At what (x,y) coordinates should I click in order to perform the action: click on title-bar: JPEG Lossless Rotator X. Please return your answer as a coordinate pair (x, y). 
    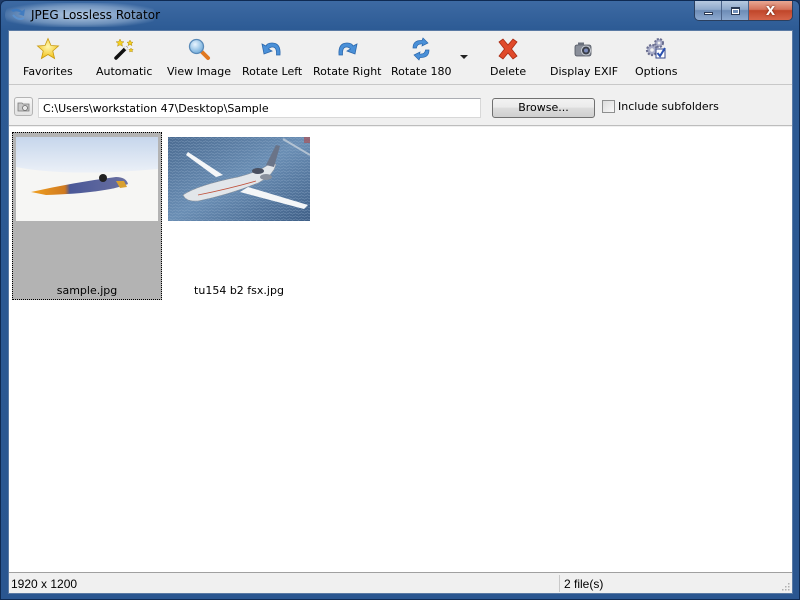
    Looking at the image, I should click on (400, 15).